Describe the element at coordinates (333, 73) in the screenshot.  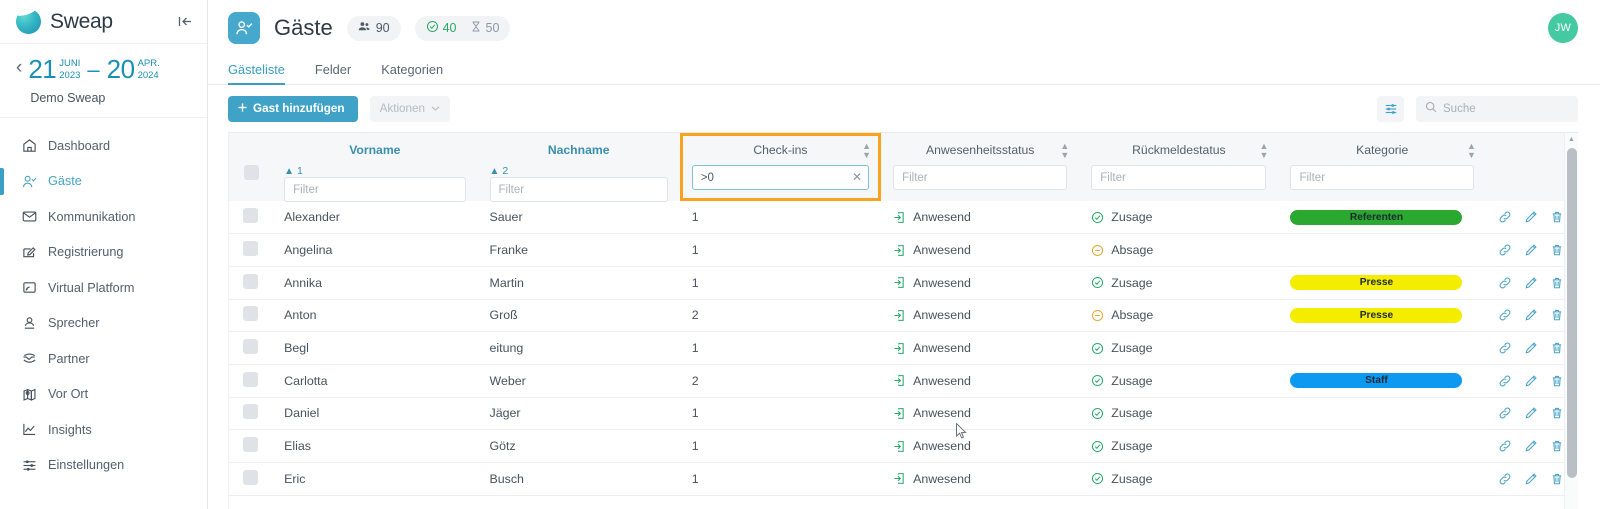
I see `tab-felder: Felder` at that location.